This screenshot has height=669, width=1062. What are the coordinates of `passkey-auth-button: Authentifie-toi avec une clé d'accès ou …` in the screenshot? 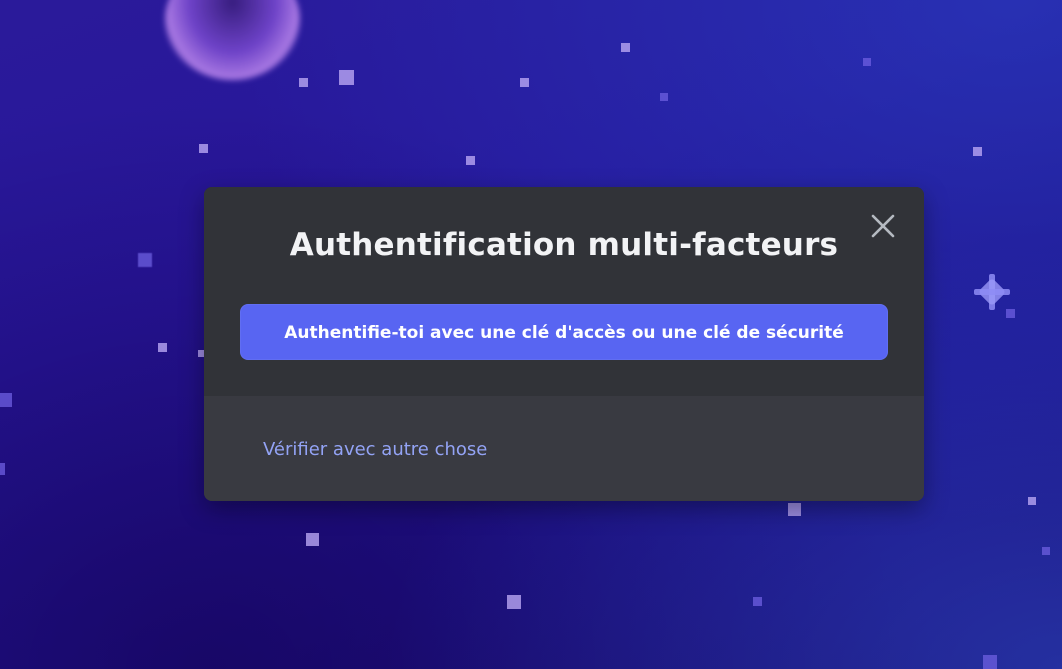 It's located at (564, 332).